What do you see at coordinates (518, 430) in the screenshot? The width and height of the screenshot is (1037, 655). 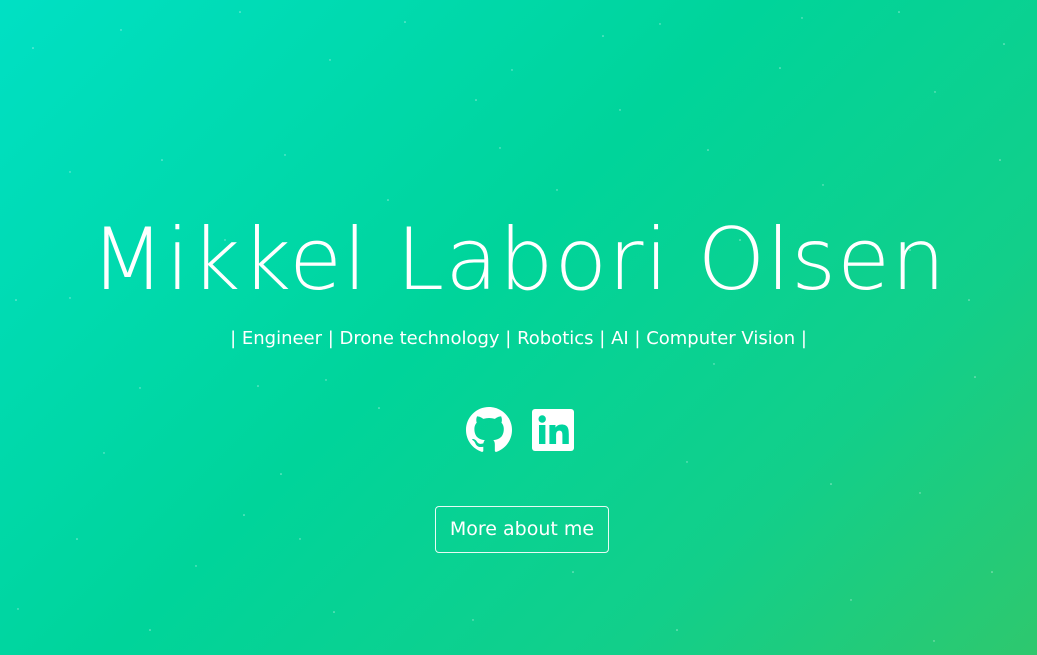 I see `social-links` at bounding box center [518, 430].